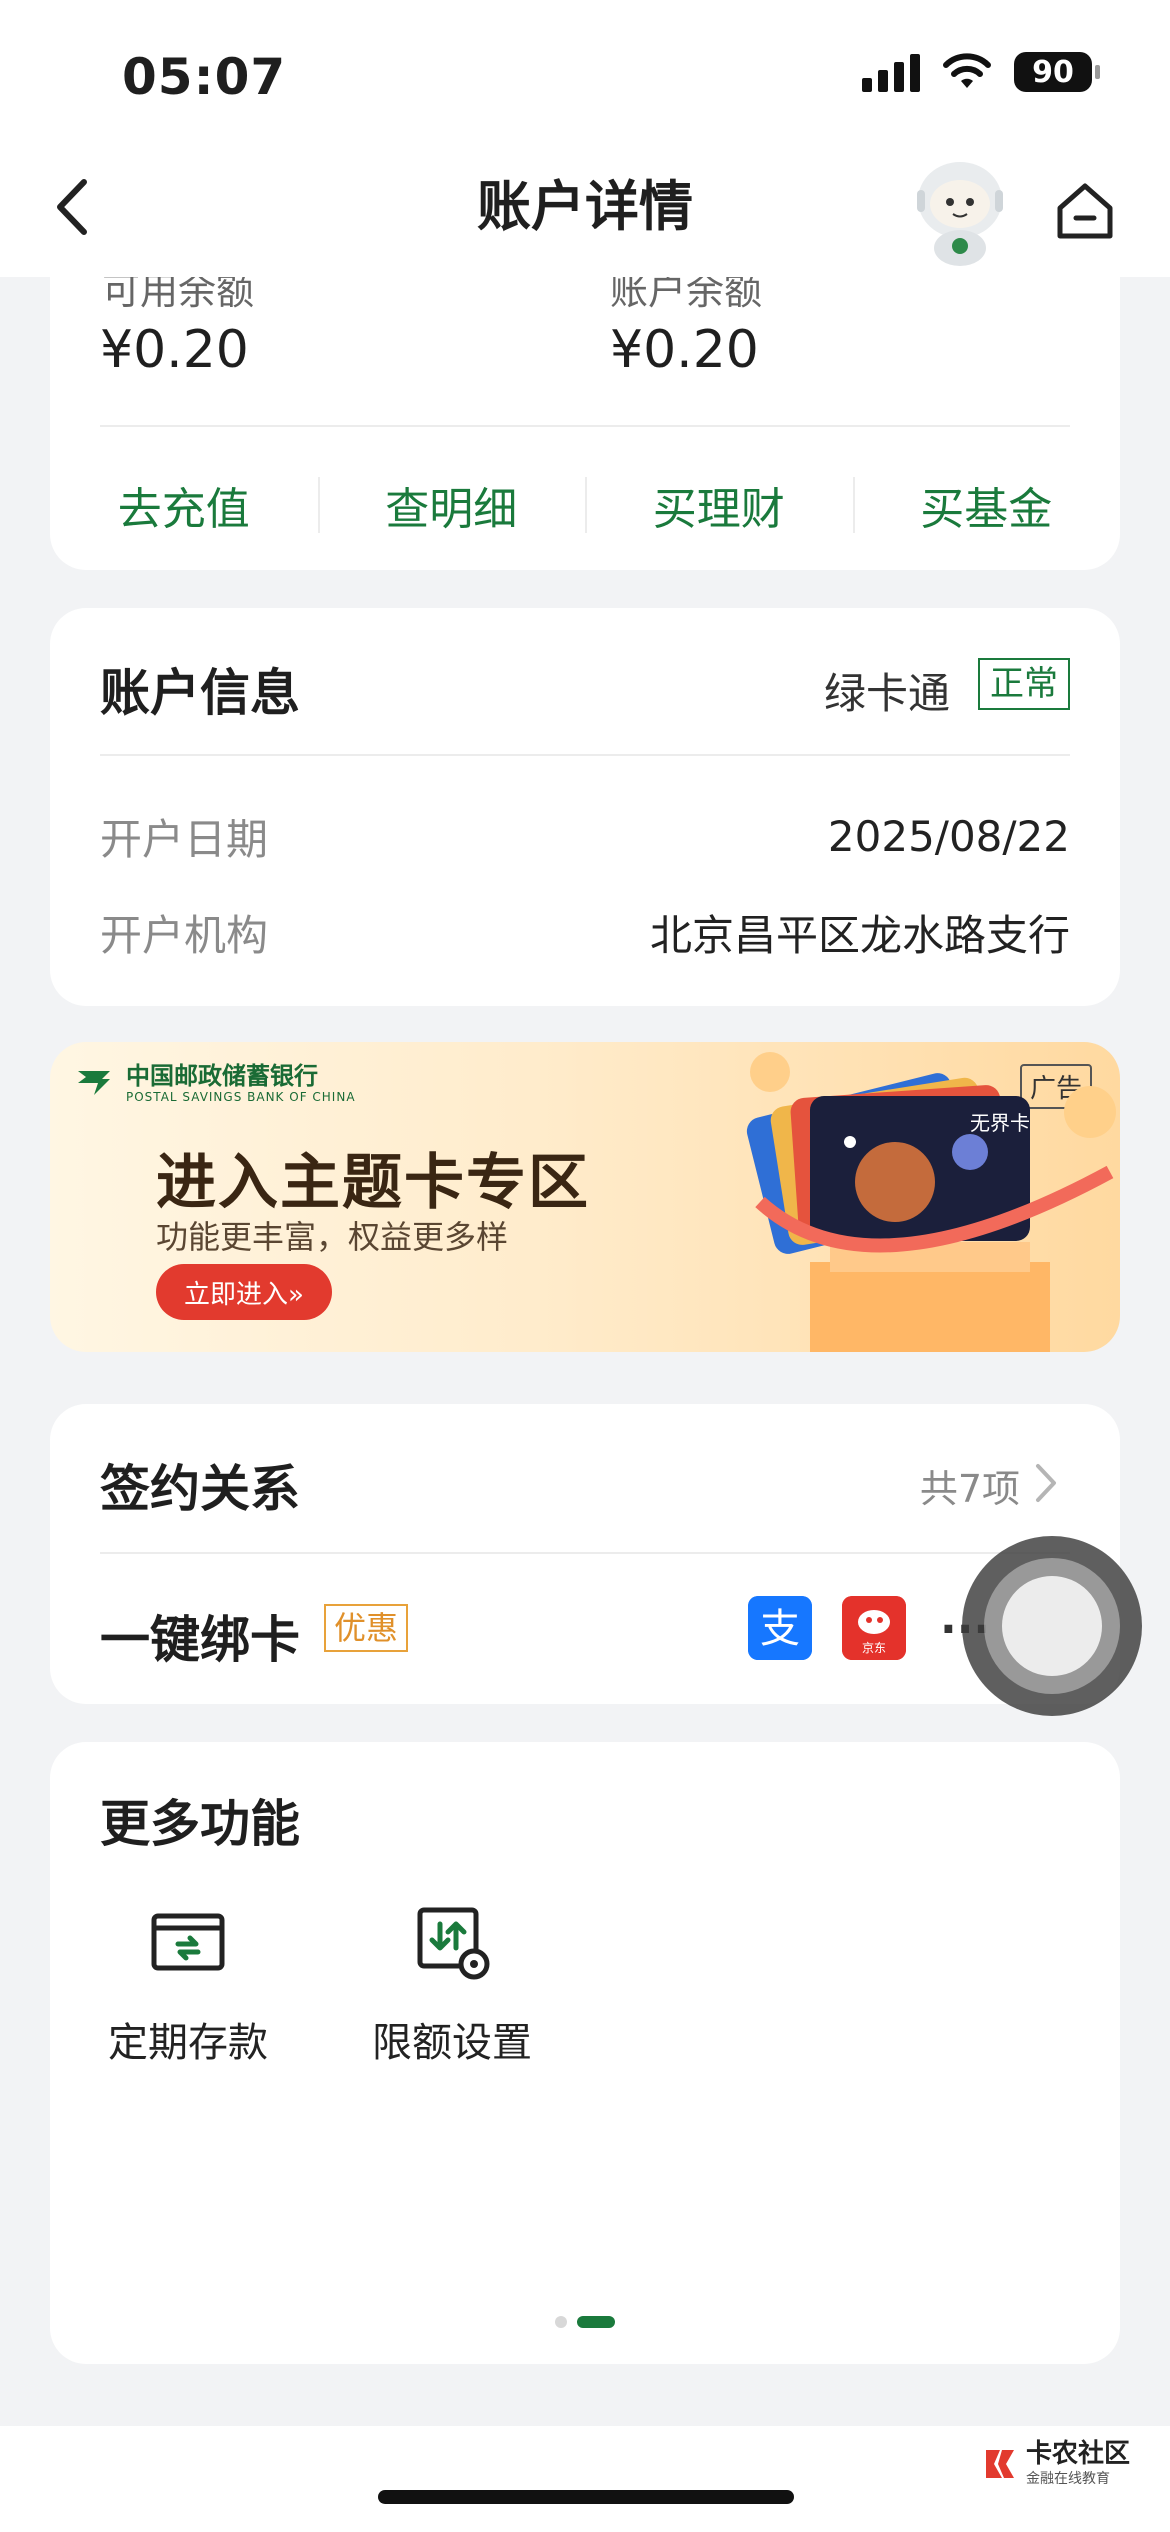 This screenshot has width=1170, height=2532. What do you see at coordinates (200, 1824) in the screenshot?
I see `more-functions-title: 更多功能` at bounding box center [200, 1824].